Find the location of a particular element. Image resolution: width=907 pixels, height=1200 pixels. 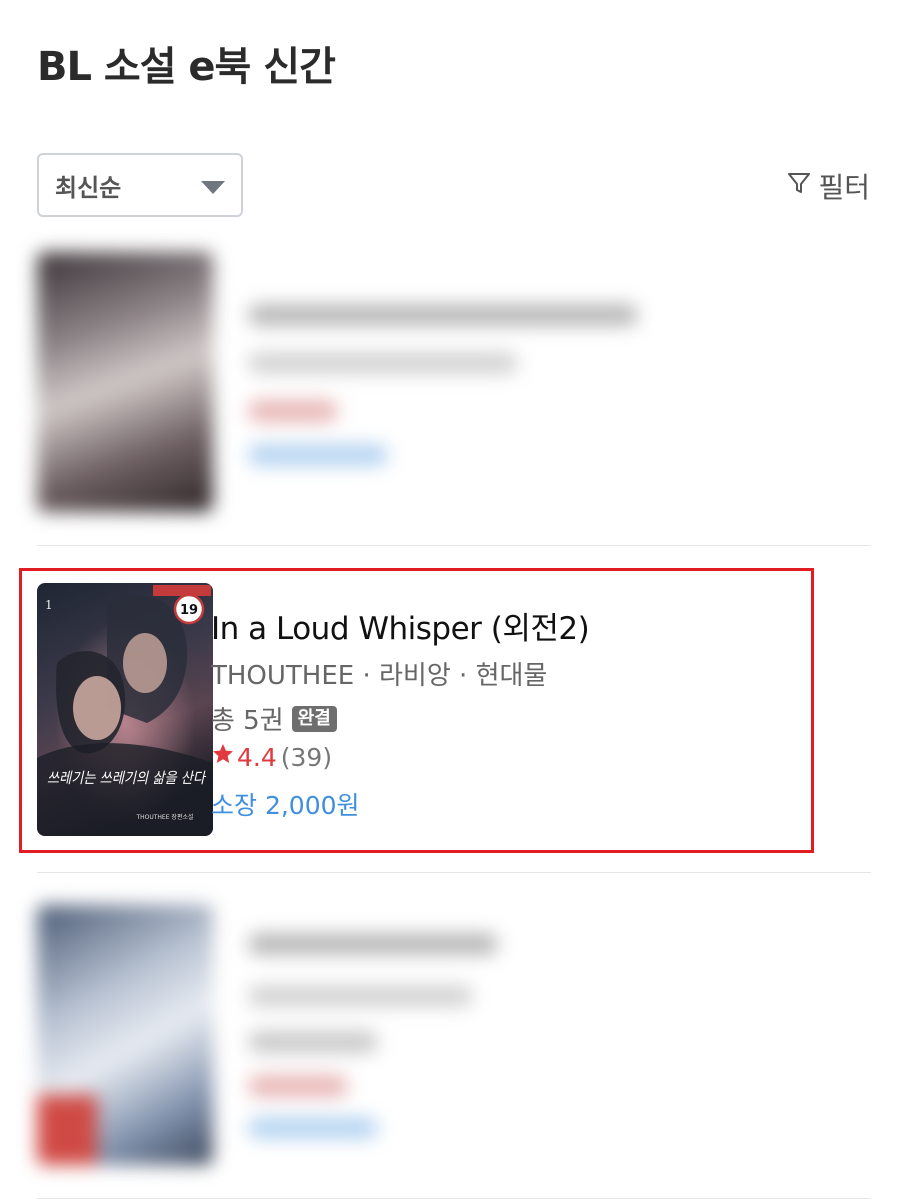

book-cover: 19 1 쓰레기는 쓰레기의 삶을 산다 THOUTHEE 장편소설 is located at coordinates (125, 709).